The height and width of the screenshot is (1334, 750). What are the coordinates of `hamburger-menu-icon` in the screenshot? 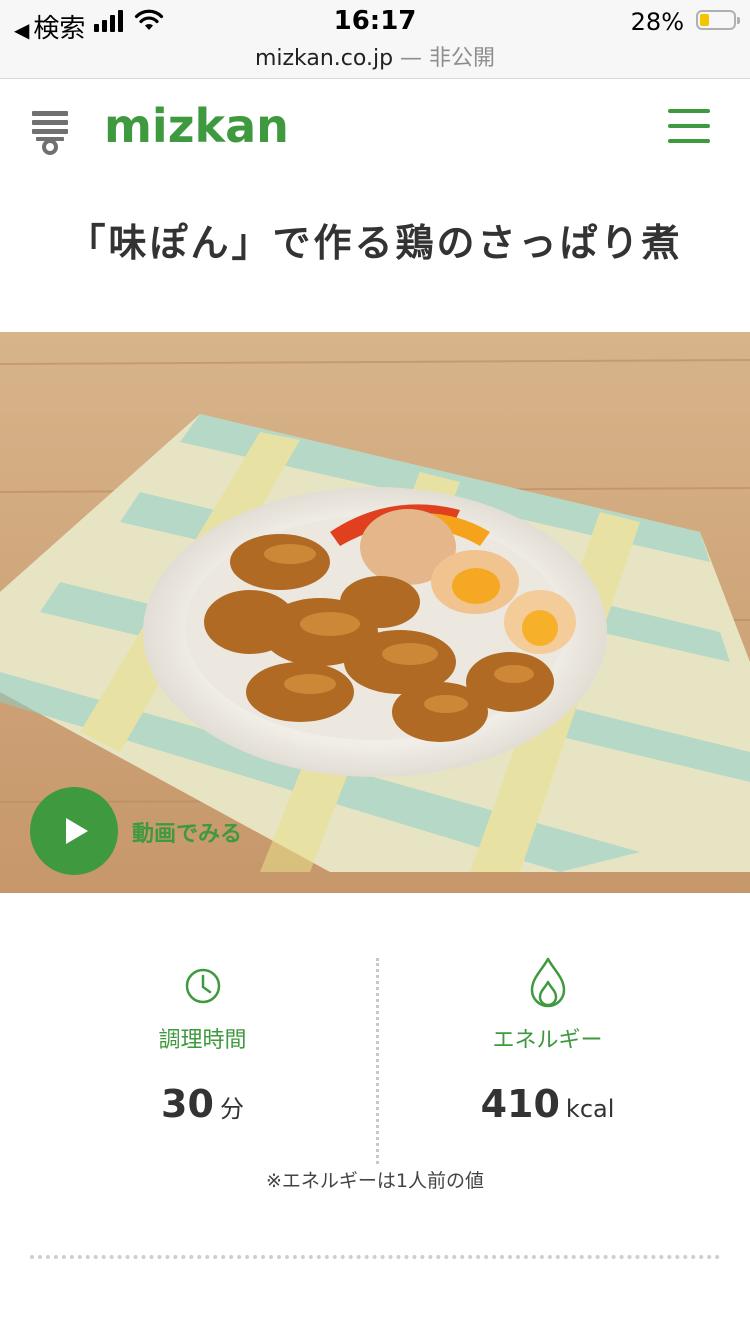 It's located at (690, 127).